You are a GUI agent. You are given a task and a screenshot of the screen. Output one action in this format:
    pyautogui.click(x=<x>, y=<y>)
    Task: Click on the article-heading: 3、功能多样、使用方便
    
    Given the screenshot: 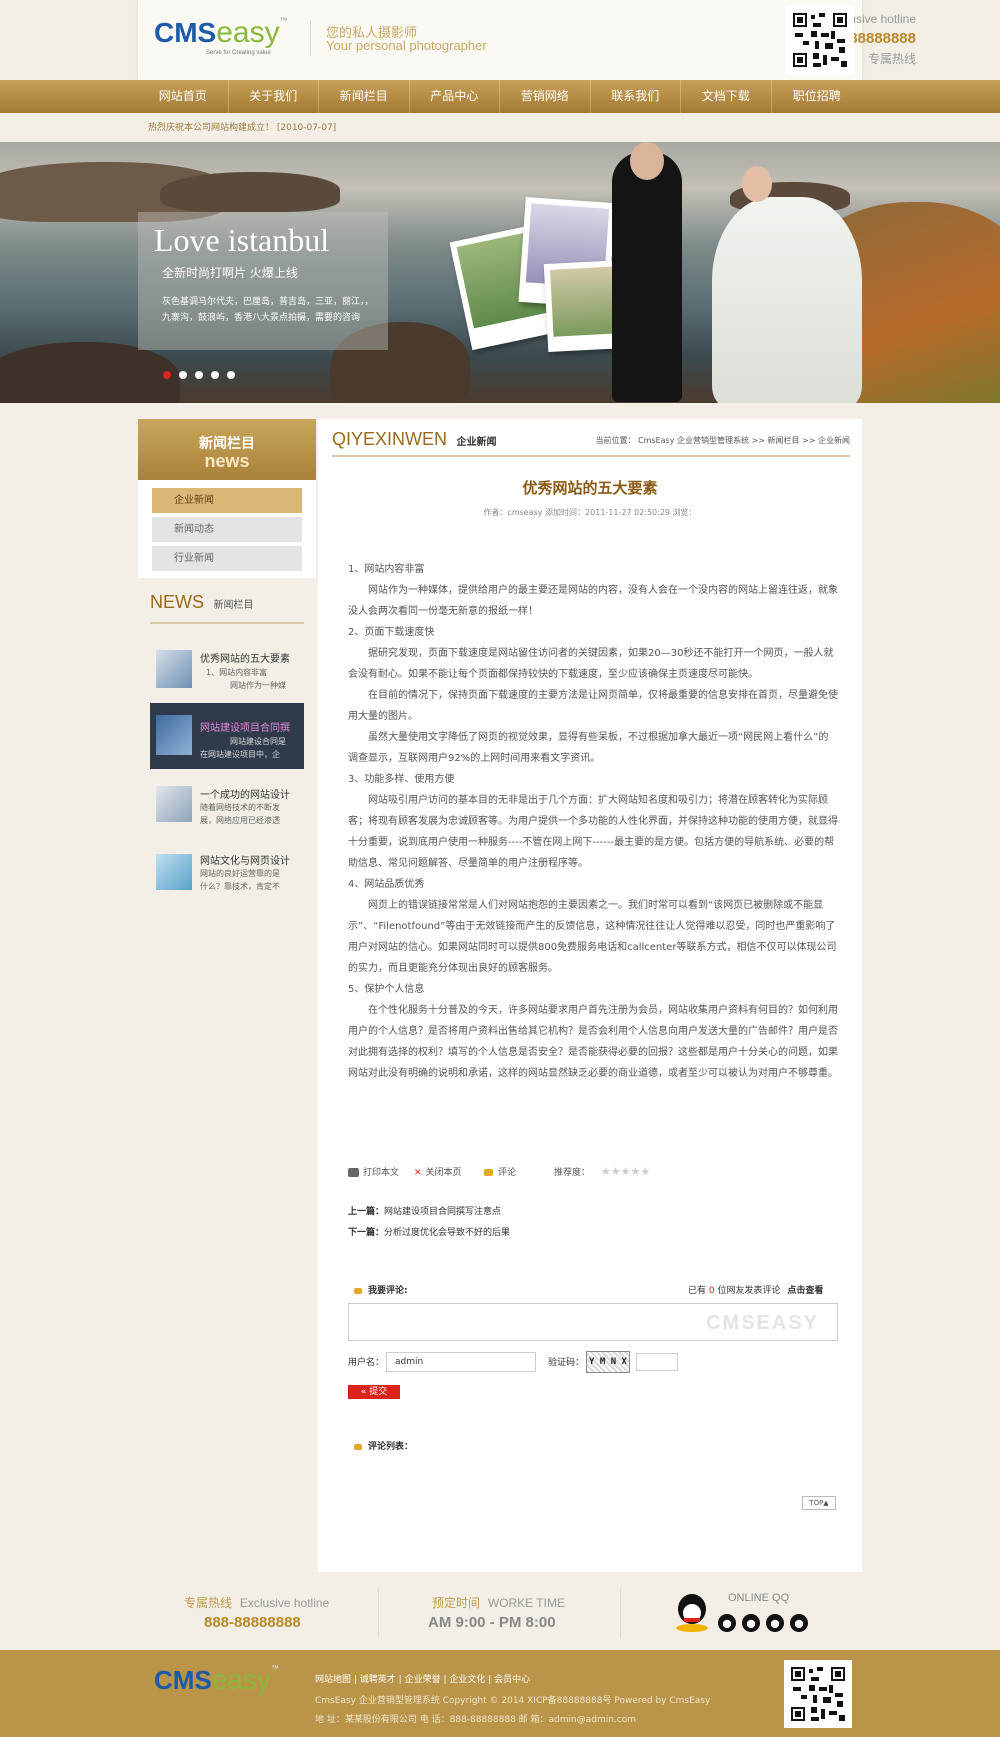 What is the action you would take?
    pyautogui.click(x=401, y=779)
    